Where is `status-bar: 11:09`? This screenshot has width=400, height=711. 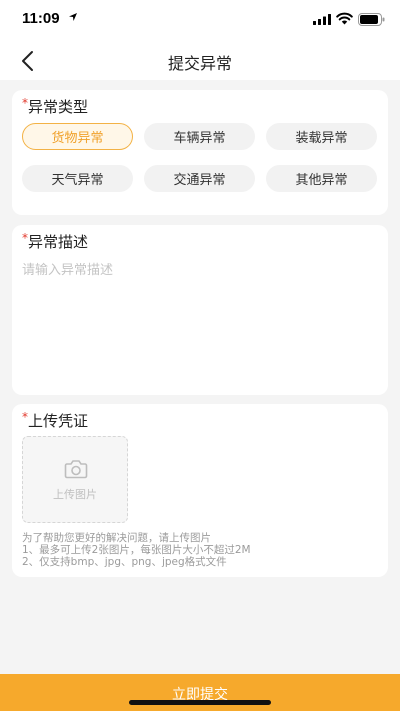
status-bar: 11:09 is located at coordinates (200, 20).